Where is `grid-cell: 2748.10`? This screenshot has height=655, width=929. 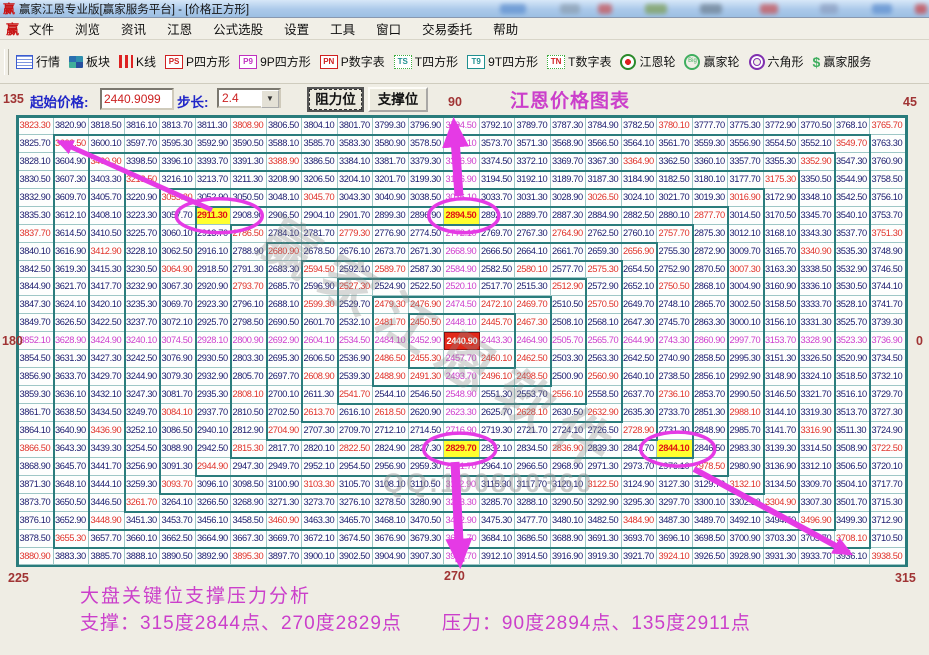 grid-cell: 2748.10 is located at coordinates (675, 305).